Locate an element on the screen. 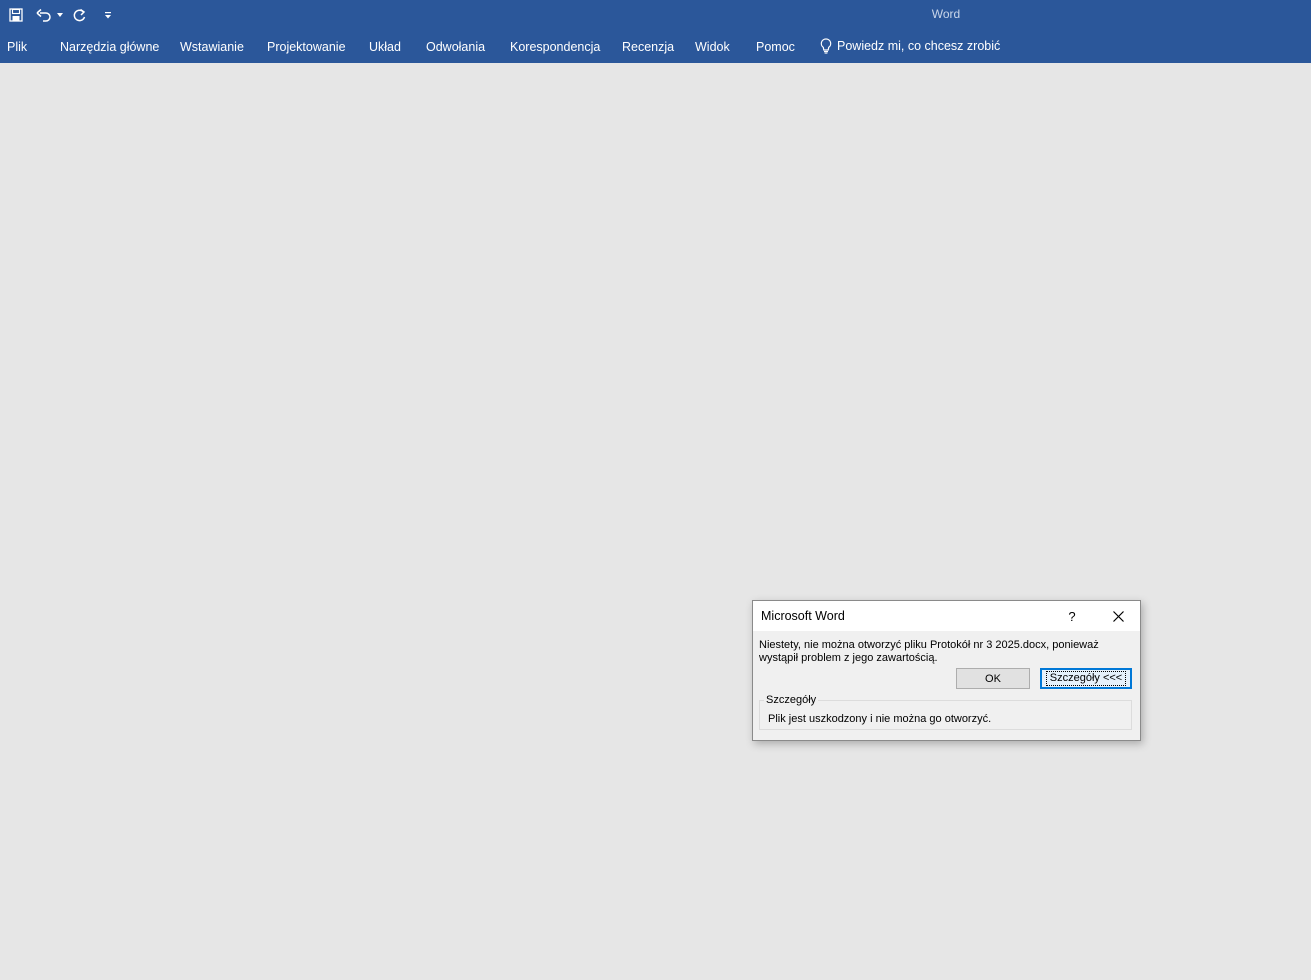 Image resolution: width=1311 pixels, height=980 pixels. save-button is located at coordinates (16, 15).